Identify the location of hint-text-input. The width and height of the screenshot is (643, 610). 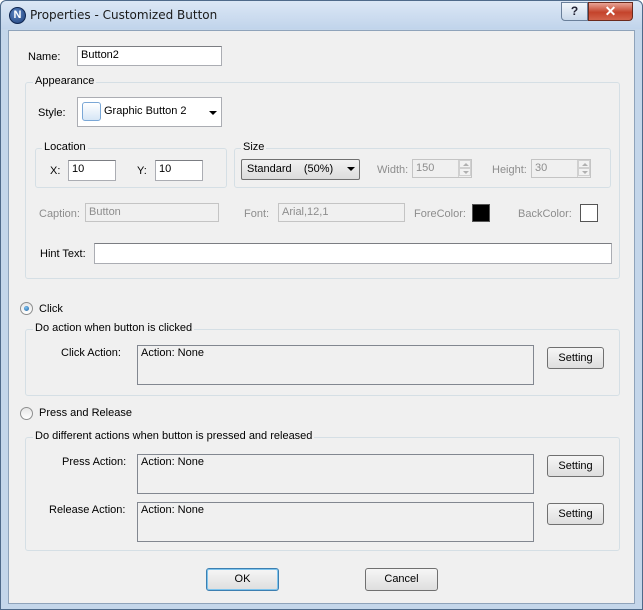
(353, 253).